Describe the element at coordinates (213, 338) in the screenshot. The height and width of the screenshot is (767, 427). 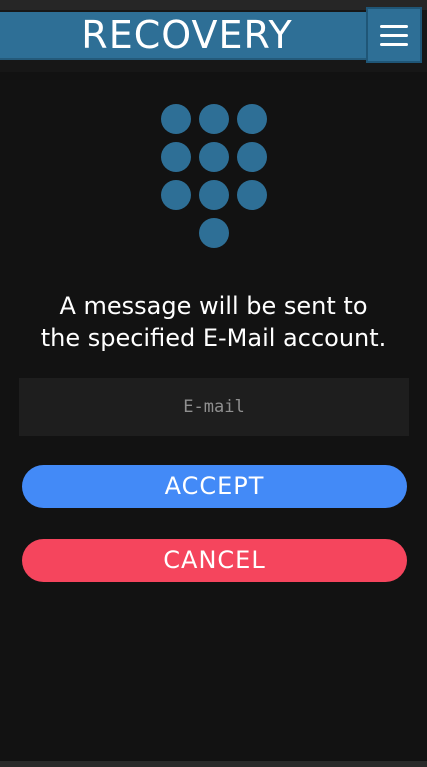
I see `message-line-2: the specified E-Mail account.` at that location.